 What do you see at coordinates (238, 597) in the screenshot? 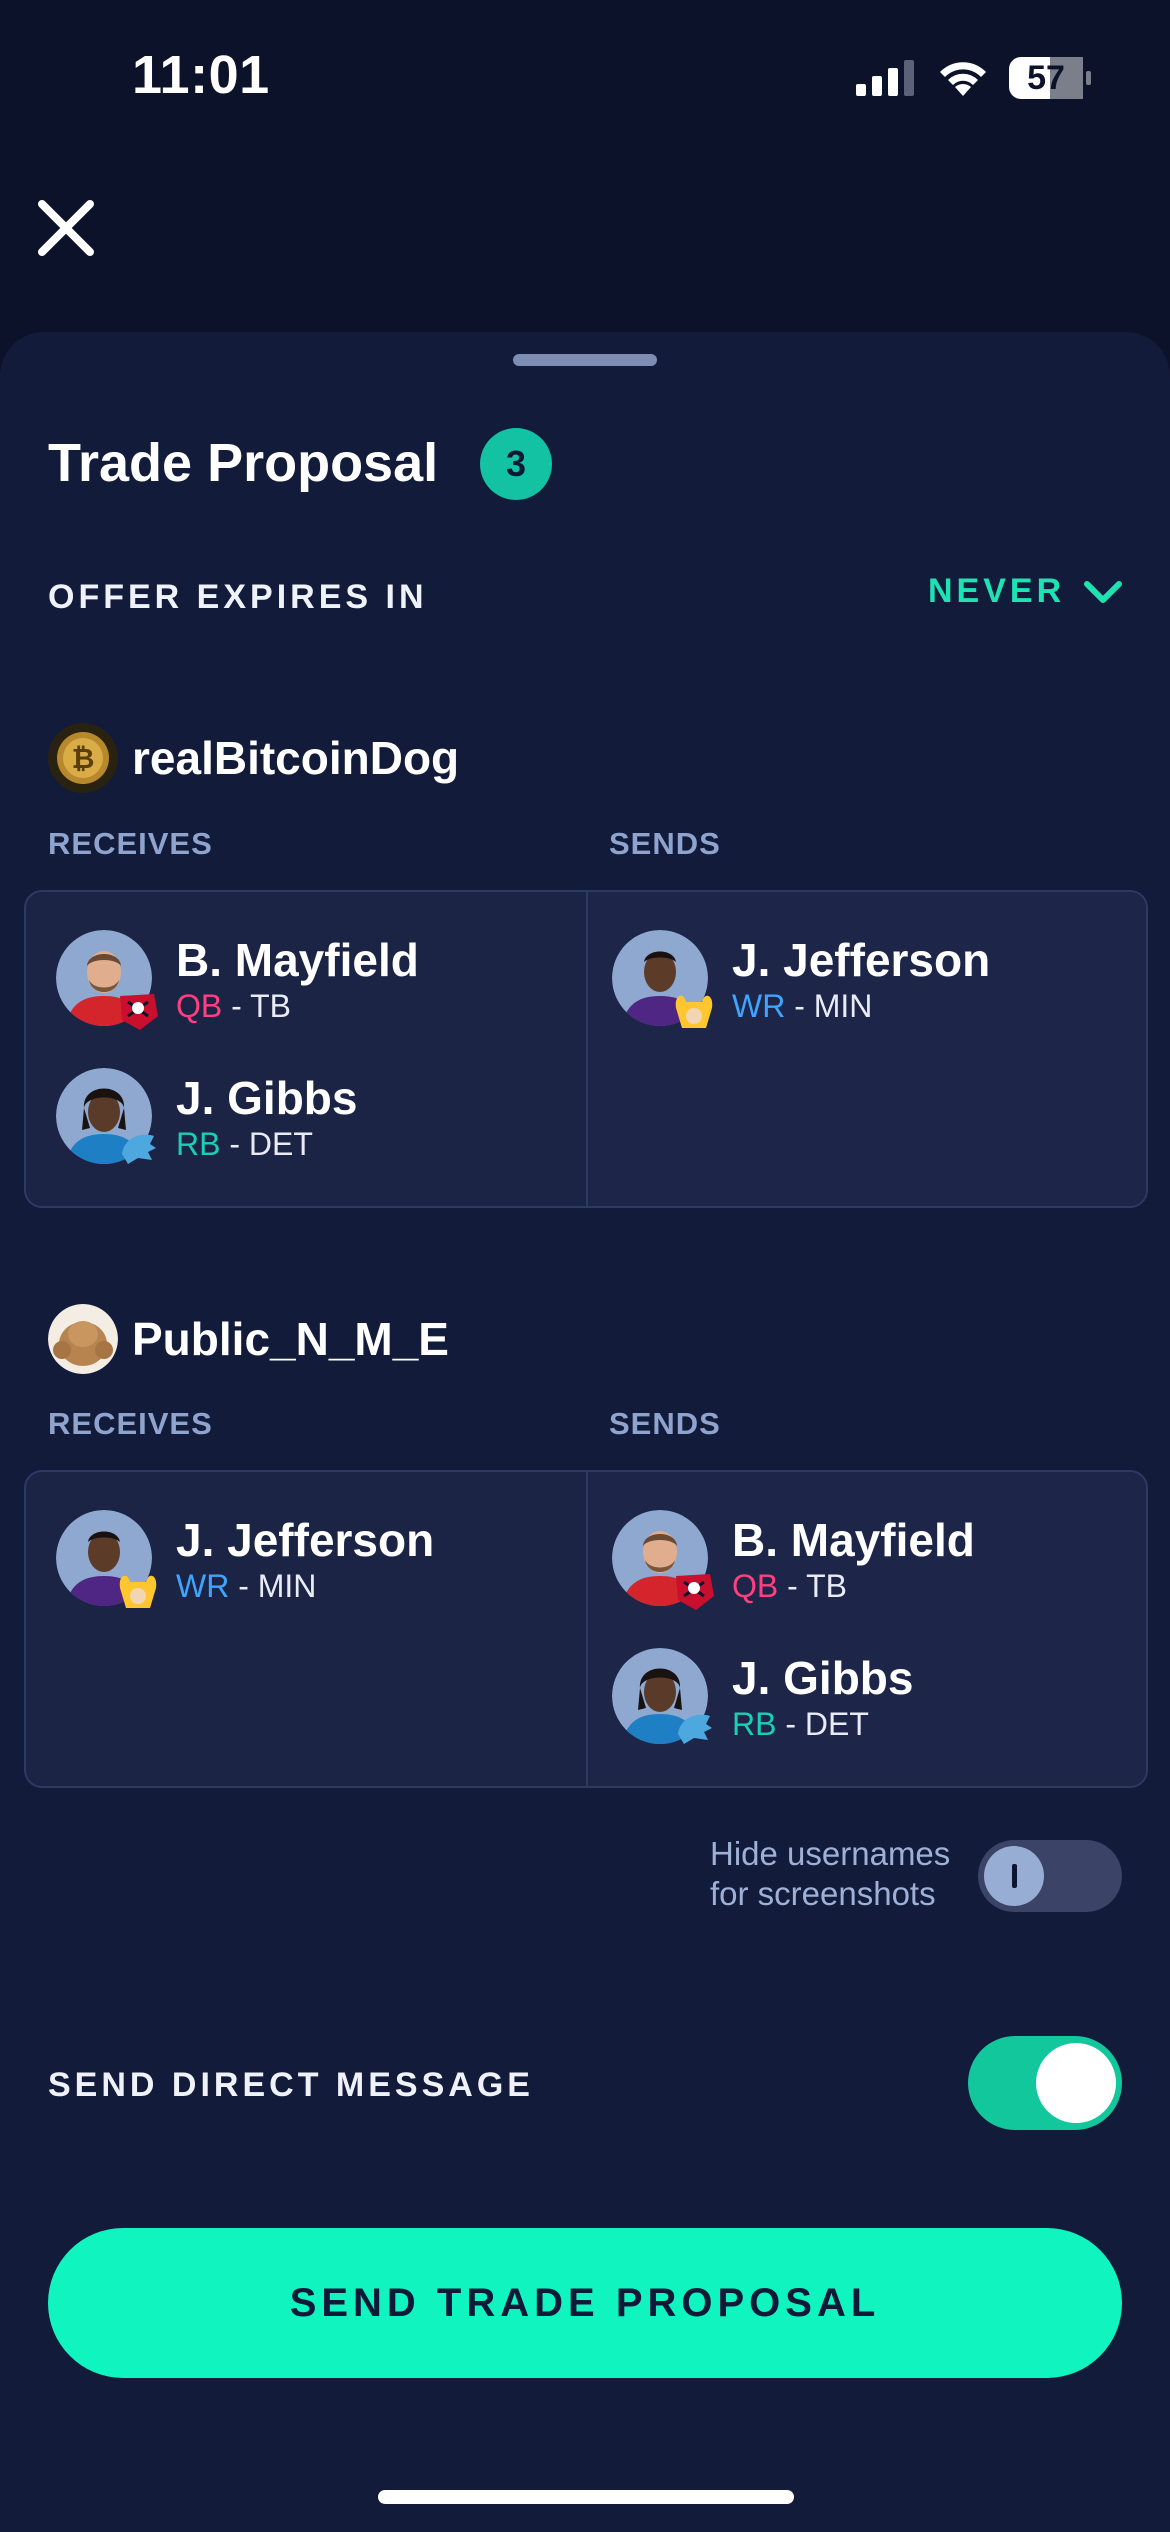
I see `expires-label: OFFER EXPIRES IN` at bounding box center [238, 597].